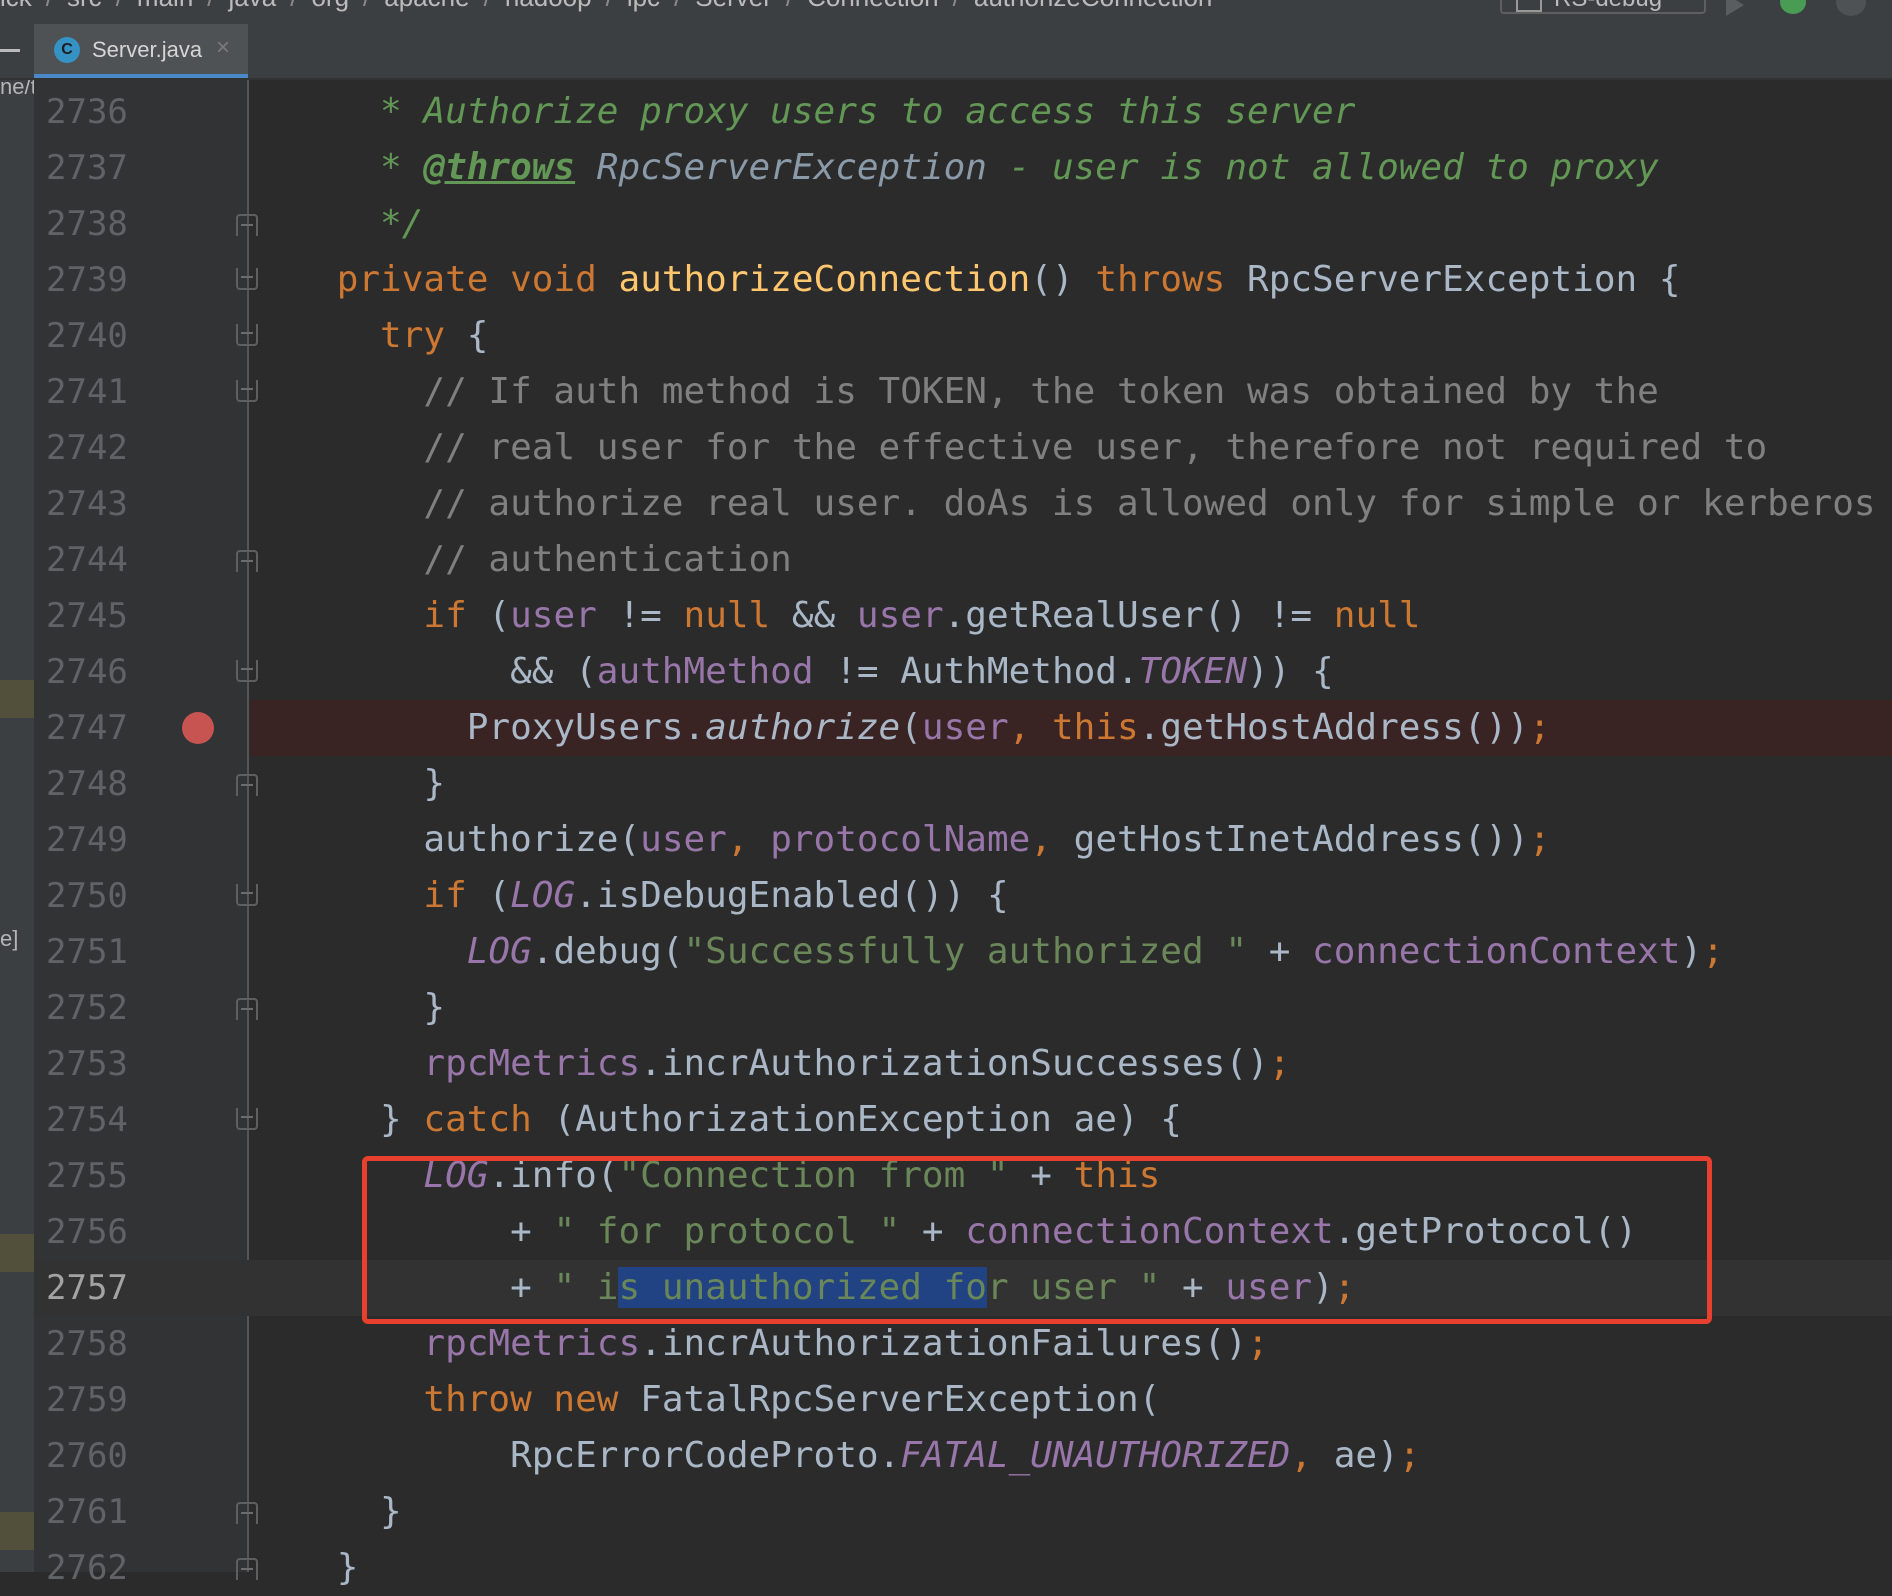 This screenshot has height=1596, width=1892. I want to click on code-text: throw new FatalRpcServerException(, so click(705, 1400).